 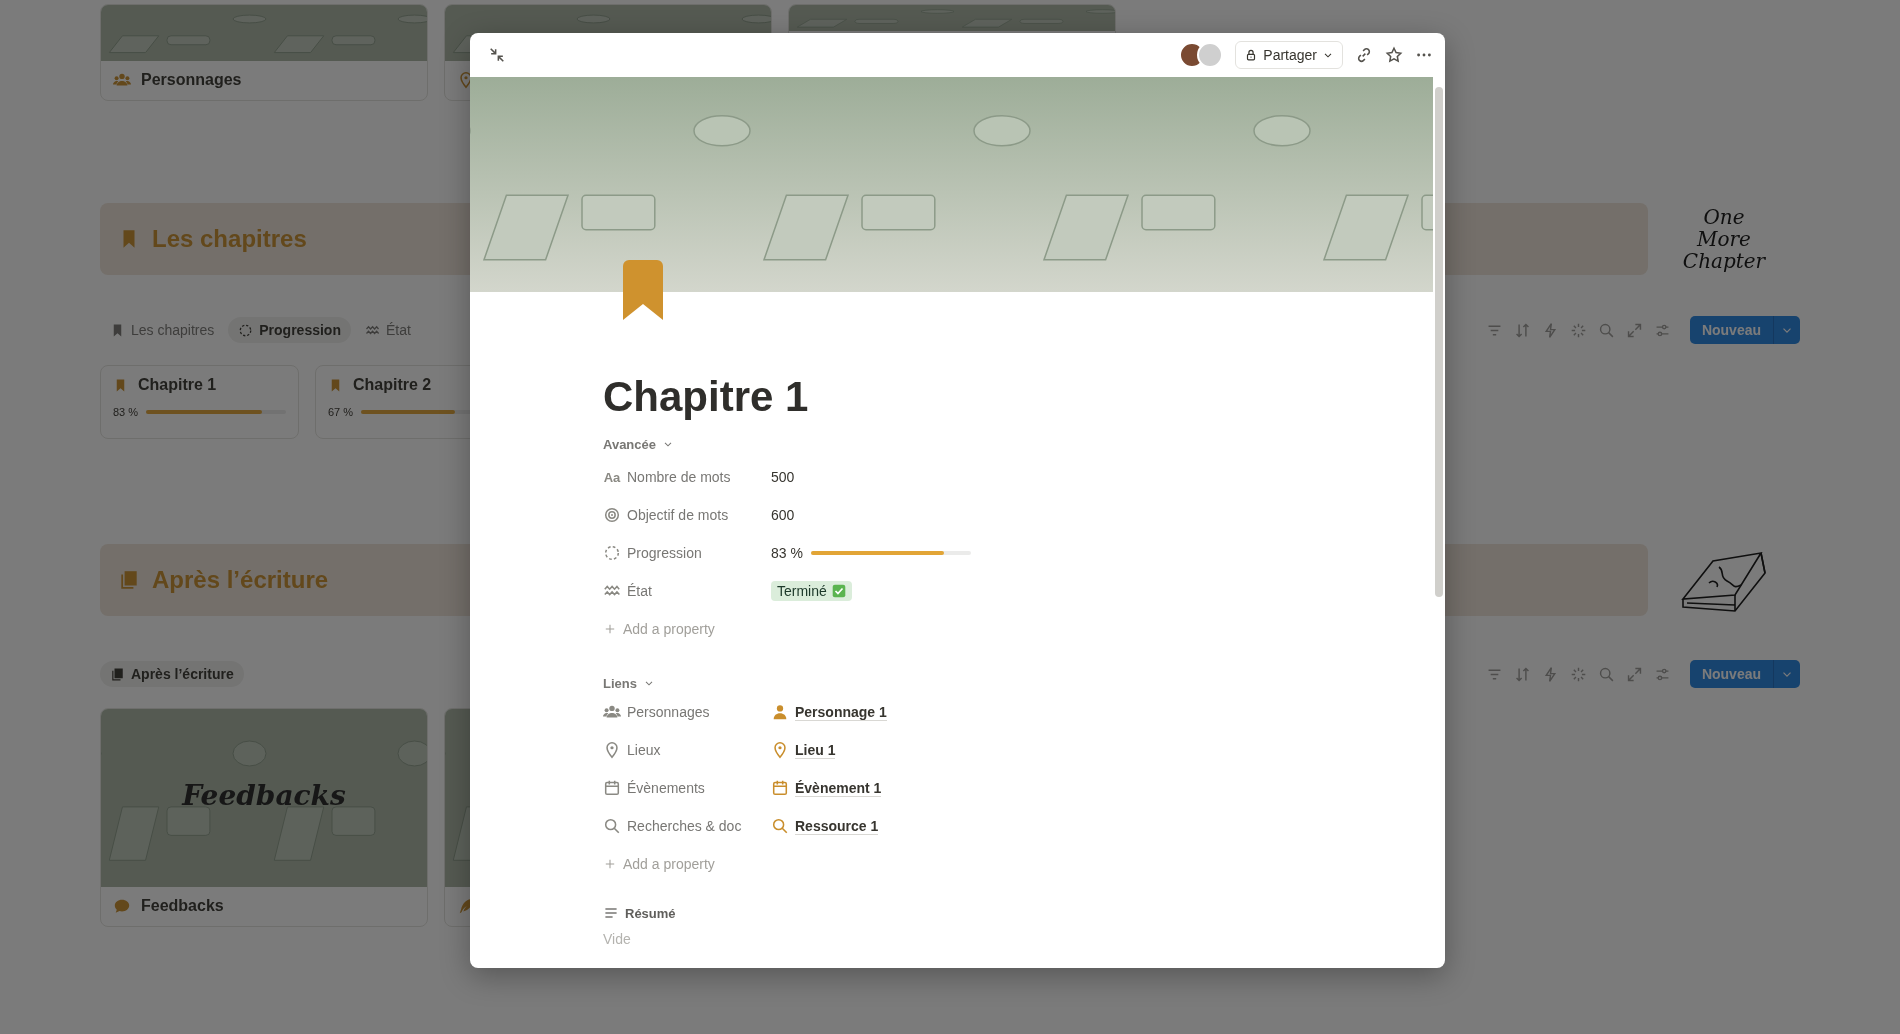 I want to click on logo: One More Chapter, so click(x=1724, y=239).